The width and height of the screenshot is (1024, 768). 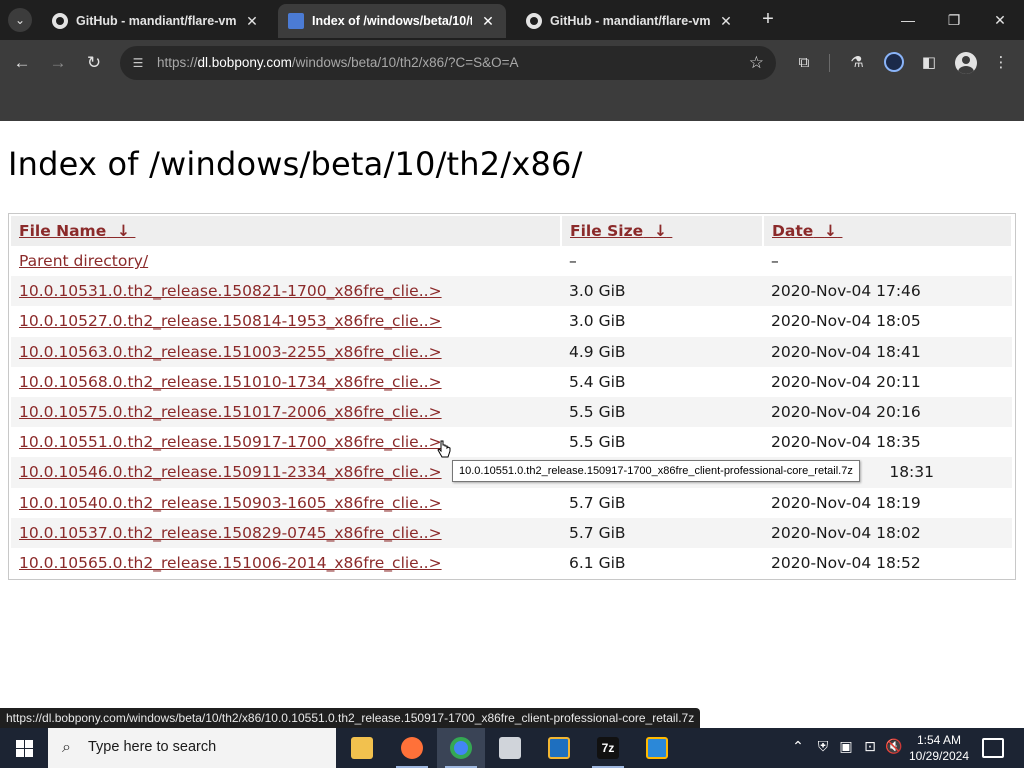 I want to click on bookmark-star-icon: ☆, so click(x=756, y=63).